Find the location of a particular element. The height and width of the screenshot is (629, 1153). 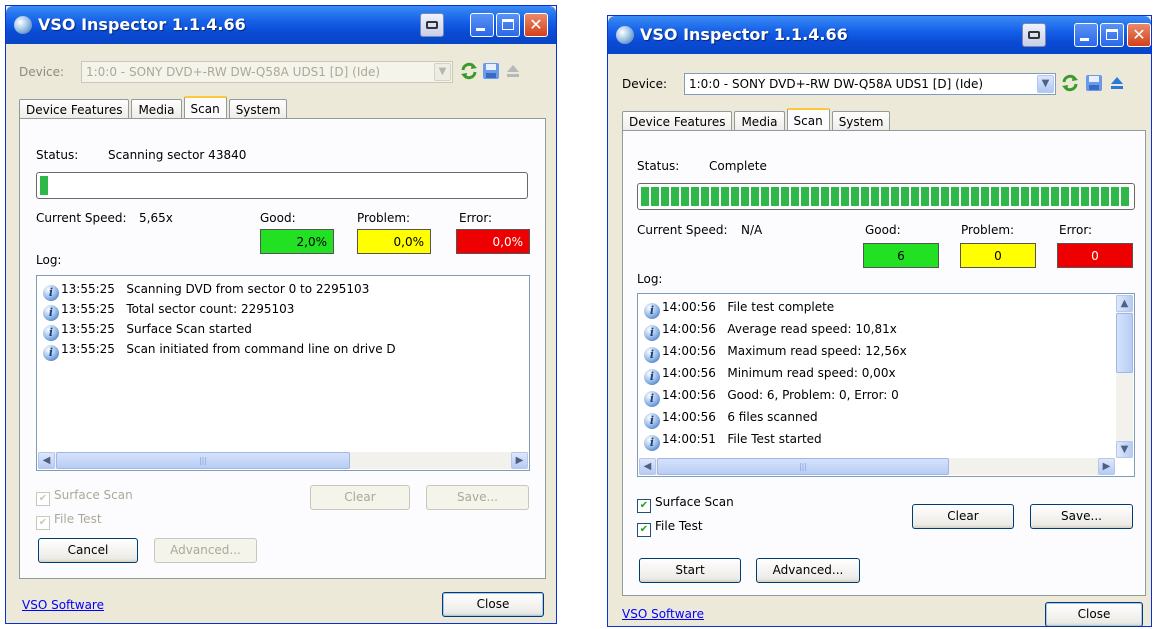

log-entry: i 14:00:56 Maximum read speed: 12,56x is located at coordinates (775, 352).